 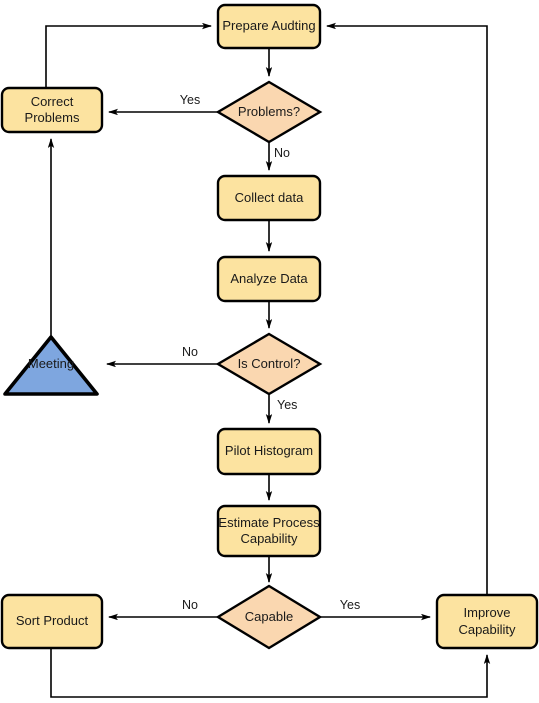 I want to click on node-shape-problems, so click(x=269, y=112).